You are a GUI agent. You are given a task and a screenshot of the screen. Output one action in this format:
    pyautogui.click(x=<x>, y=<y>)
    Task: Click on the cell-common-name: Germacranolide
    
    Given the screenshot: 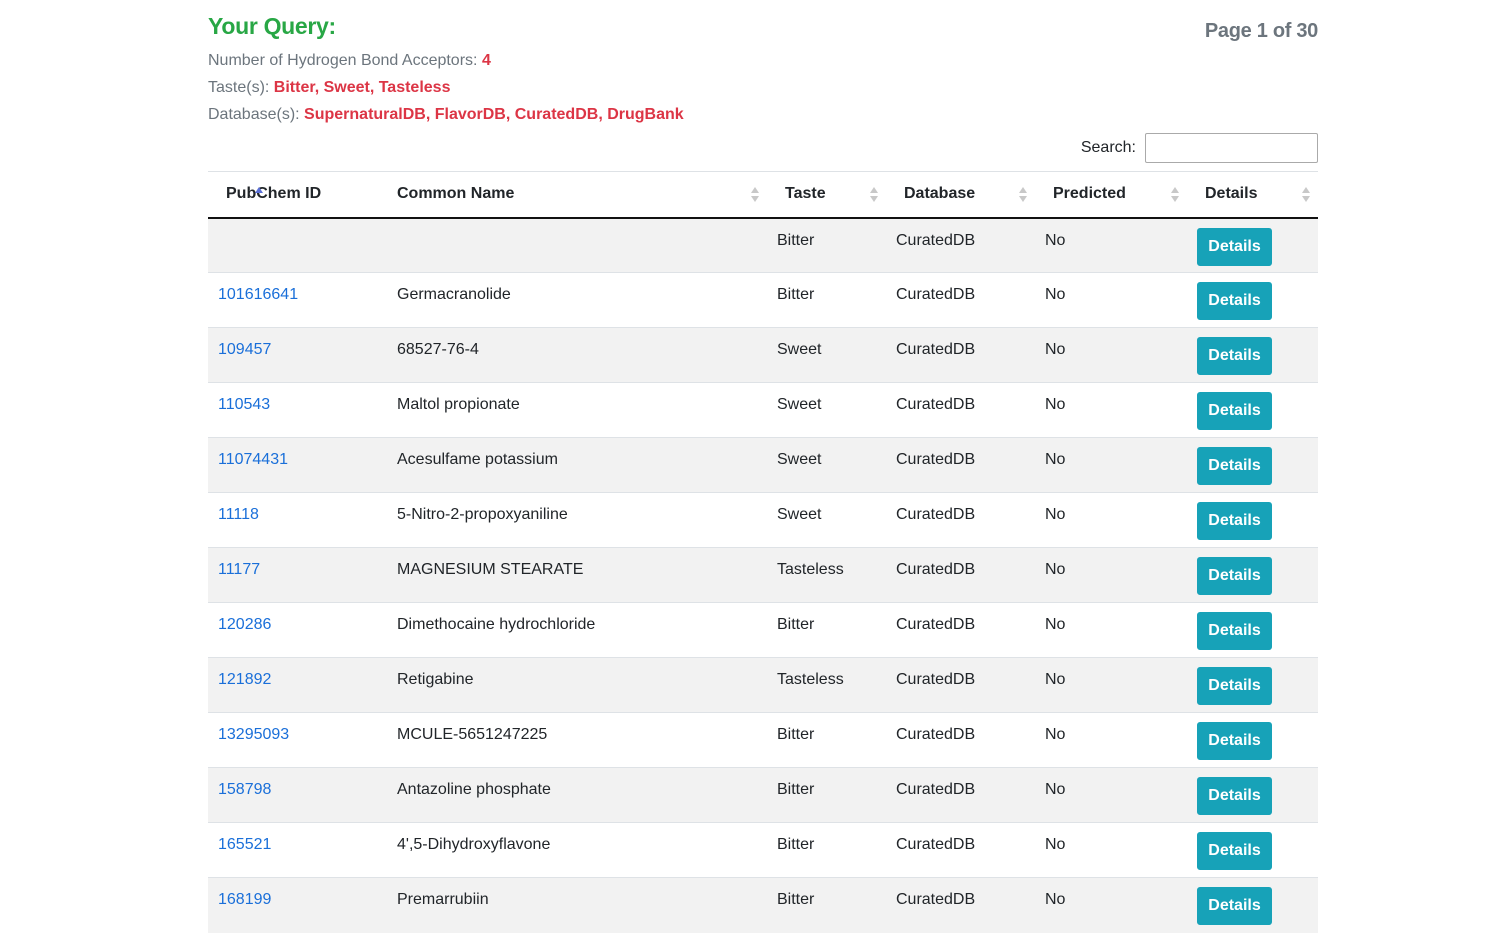 What is the action you would take?
    pyautogui.click(x=577, y=300)
    